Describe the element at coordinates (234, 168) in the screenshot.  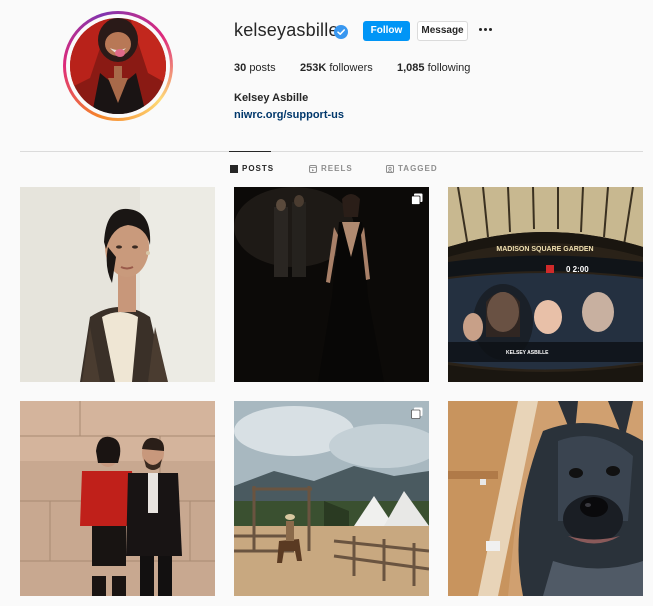
I see `grid-icon` at that location.